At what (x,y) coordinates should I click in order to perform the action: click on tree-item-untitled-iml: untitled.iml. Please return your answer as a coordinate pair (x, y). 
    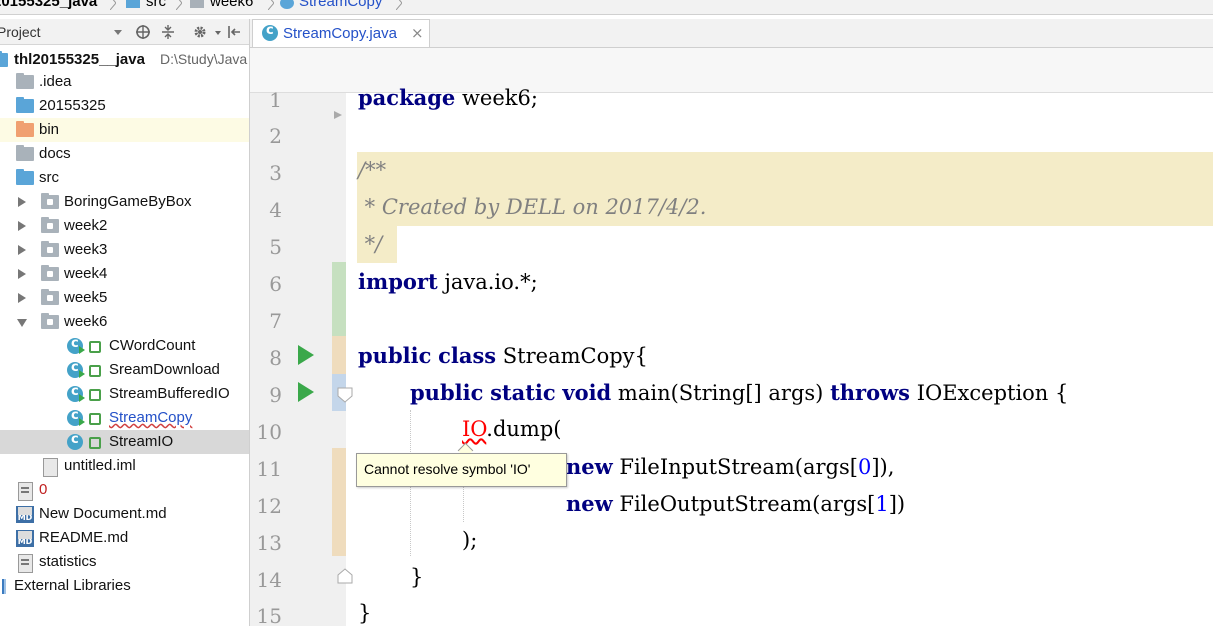
    Looking at the image, I should click on (124, 466).